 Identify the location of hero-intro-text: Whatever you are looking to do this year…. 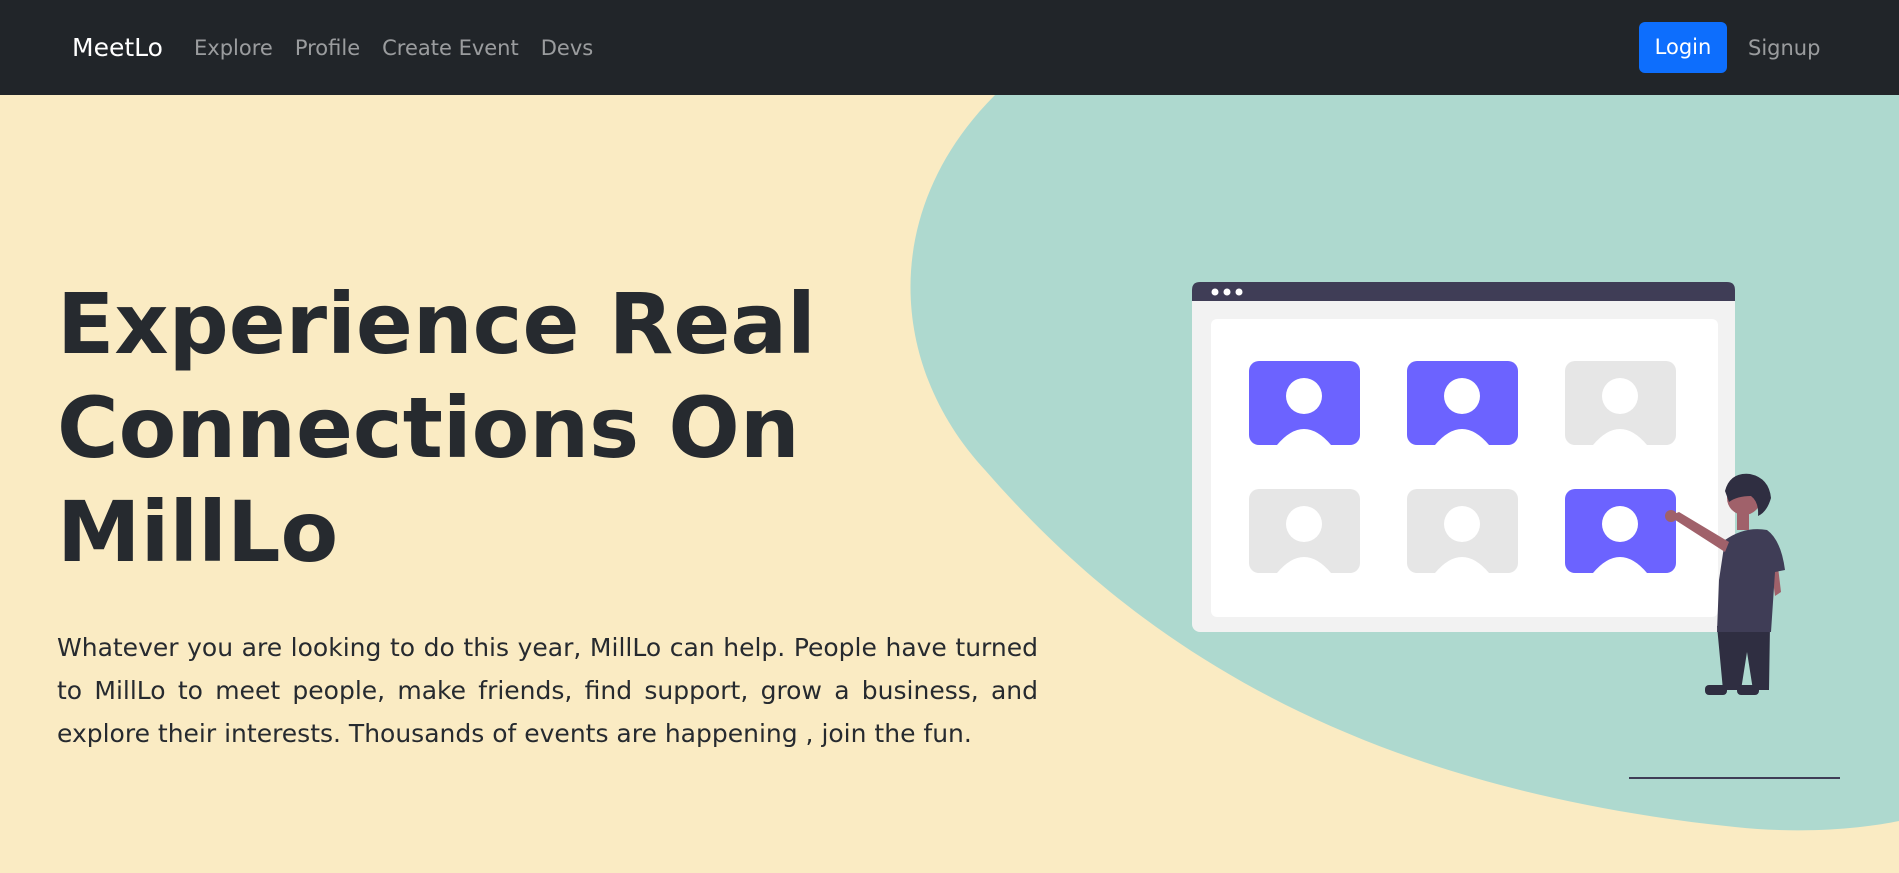
(547, 690).